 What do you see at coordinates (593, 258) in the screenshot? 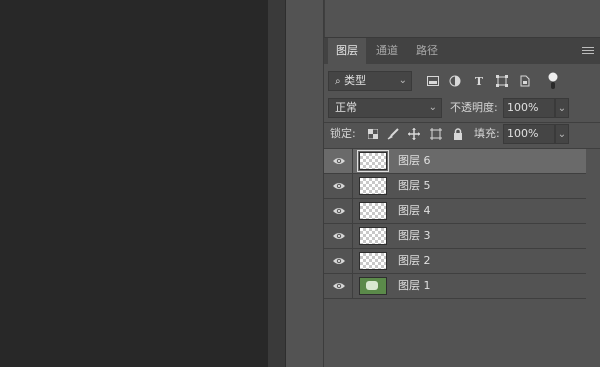
I see `layers-scrollbar` at bounding box center [593, 258].